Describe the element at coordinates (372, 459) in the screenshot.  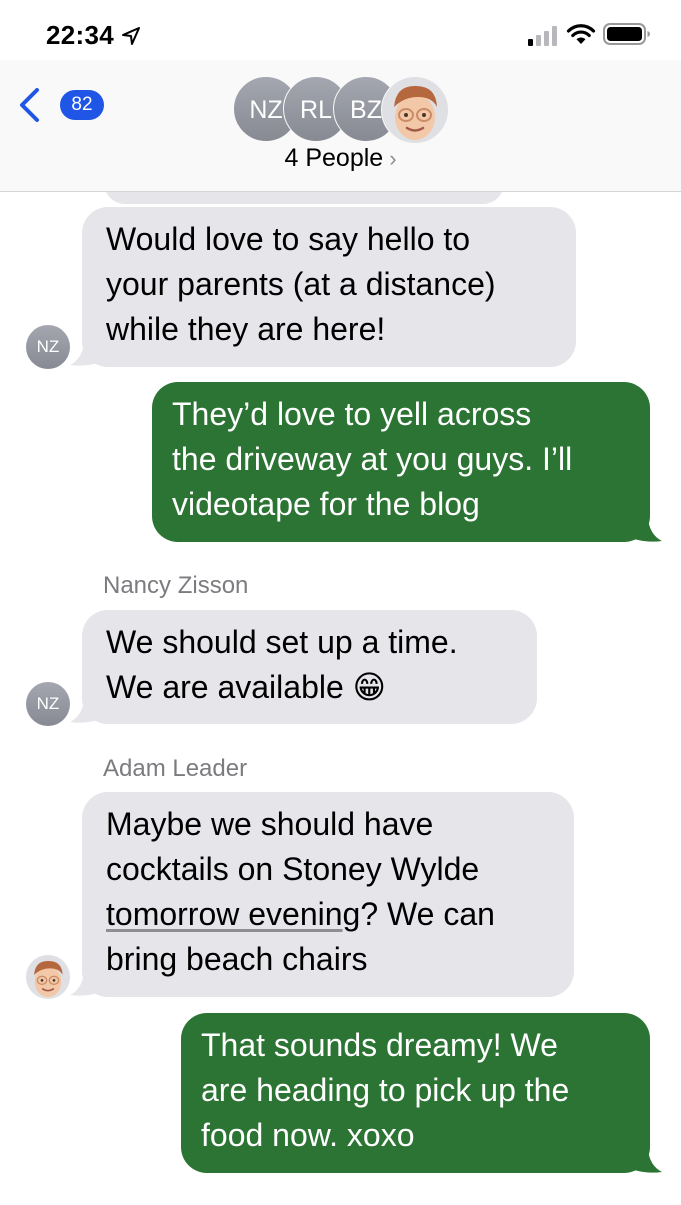
I see `message-line: the driveway at you guys. I’ll` at that location.